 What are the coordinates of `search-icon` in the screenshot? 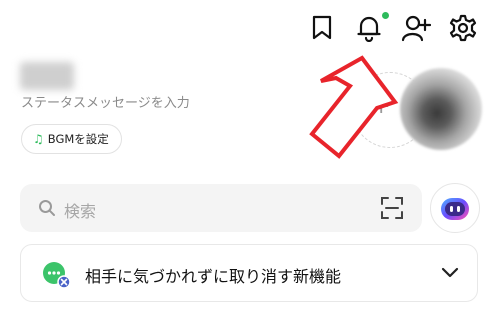 It's located at (47, 208).